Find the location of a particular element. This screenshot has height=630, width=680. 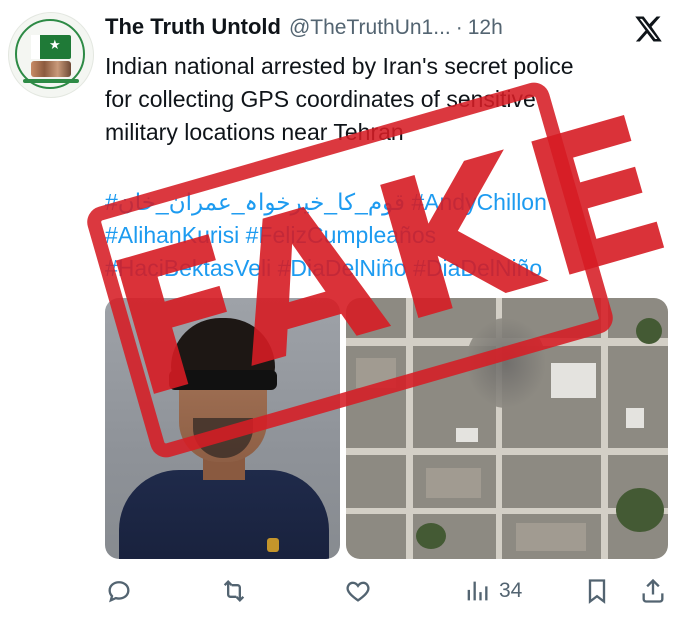

heart-icon is located at coordinates (358, 591).